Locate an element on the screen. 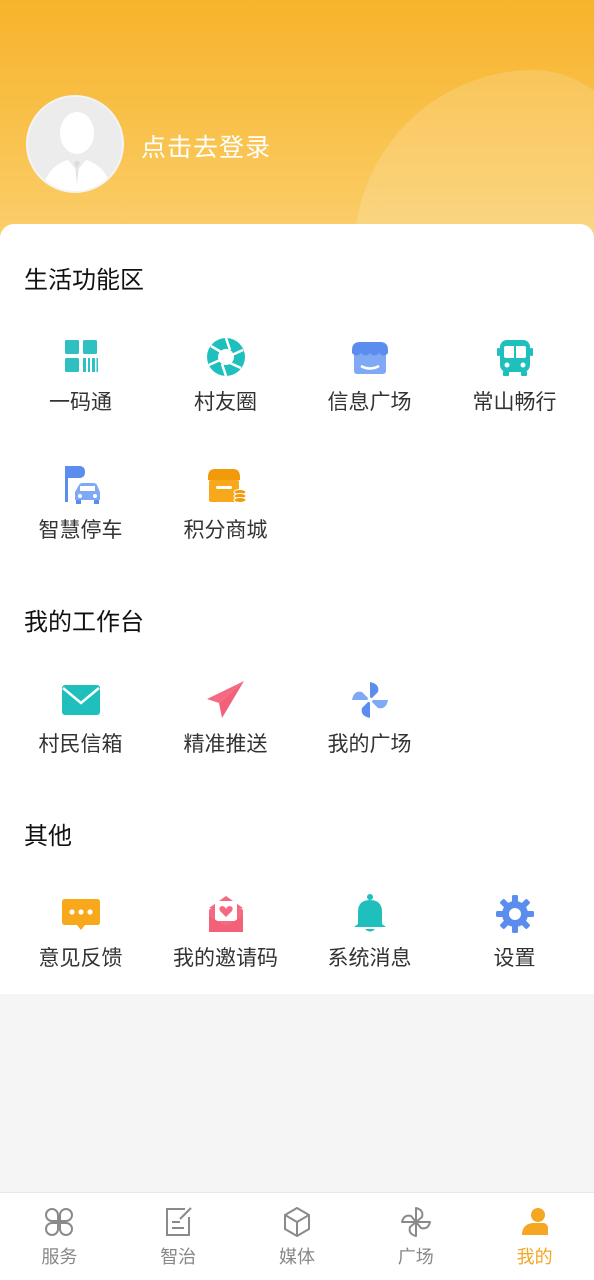 The image size is (594, 1280). media-cube-icon is located at coordinates (296, 1222).